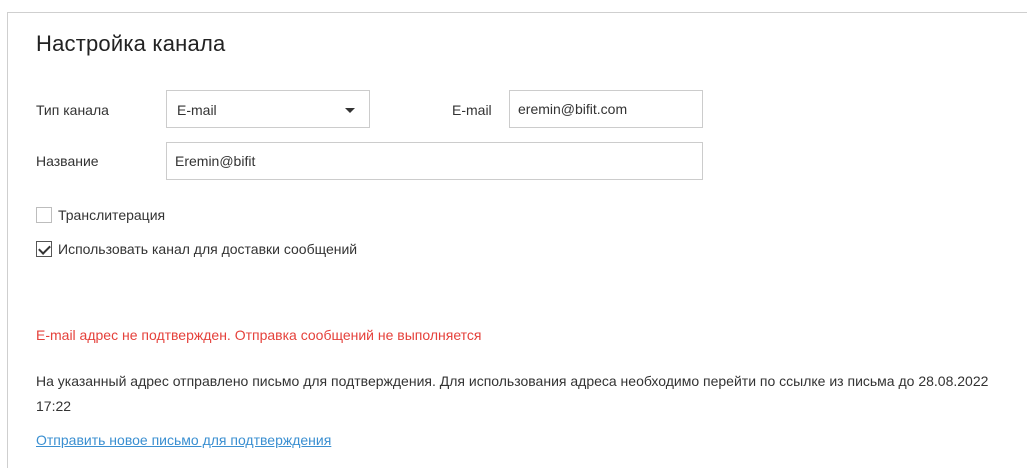 The width and height of the screenshot is (1027, 468). What do you see at coordinates (112, 215) in the screenshot?
I see `transliteration-label: Транслитерация` at bounding box center [112, 215].